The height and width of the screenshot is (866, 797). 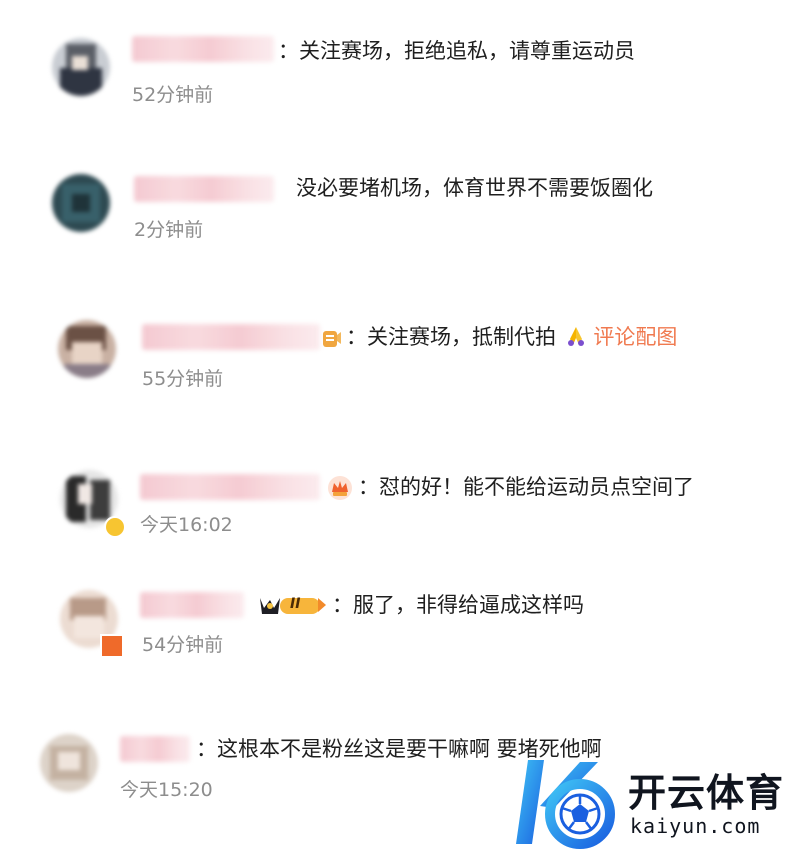 I want to click on comment-time: 54分钟前, so click(x=183, y=645).